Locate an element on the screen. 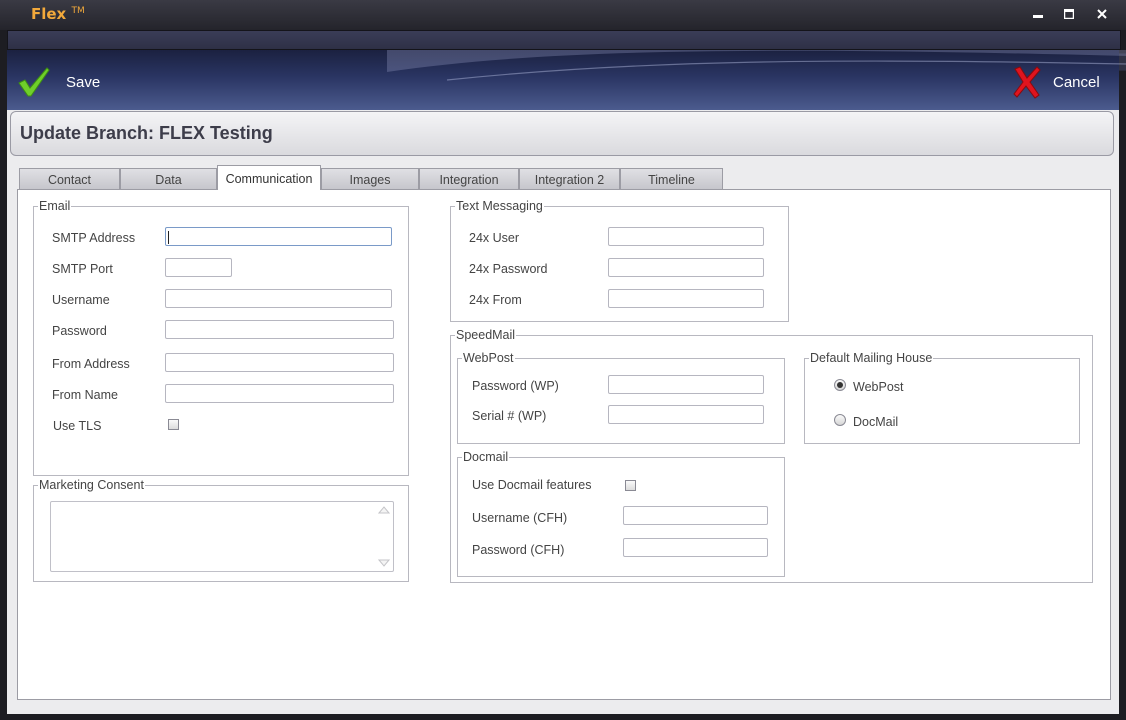 This screenshot has width=1126, height=720. serial-wp-input is located at coordinates (686, 414).